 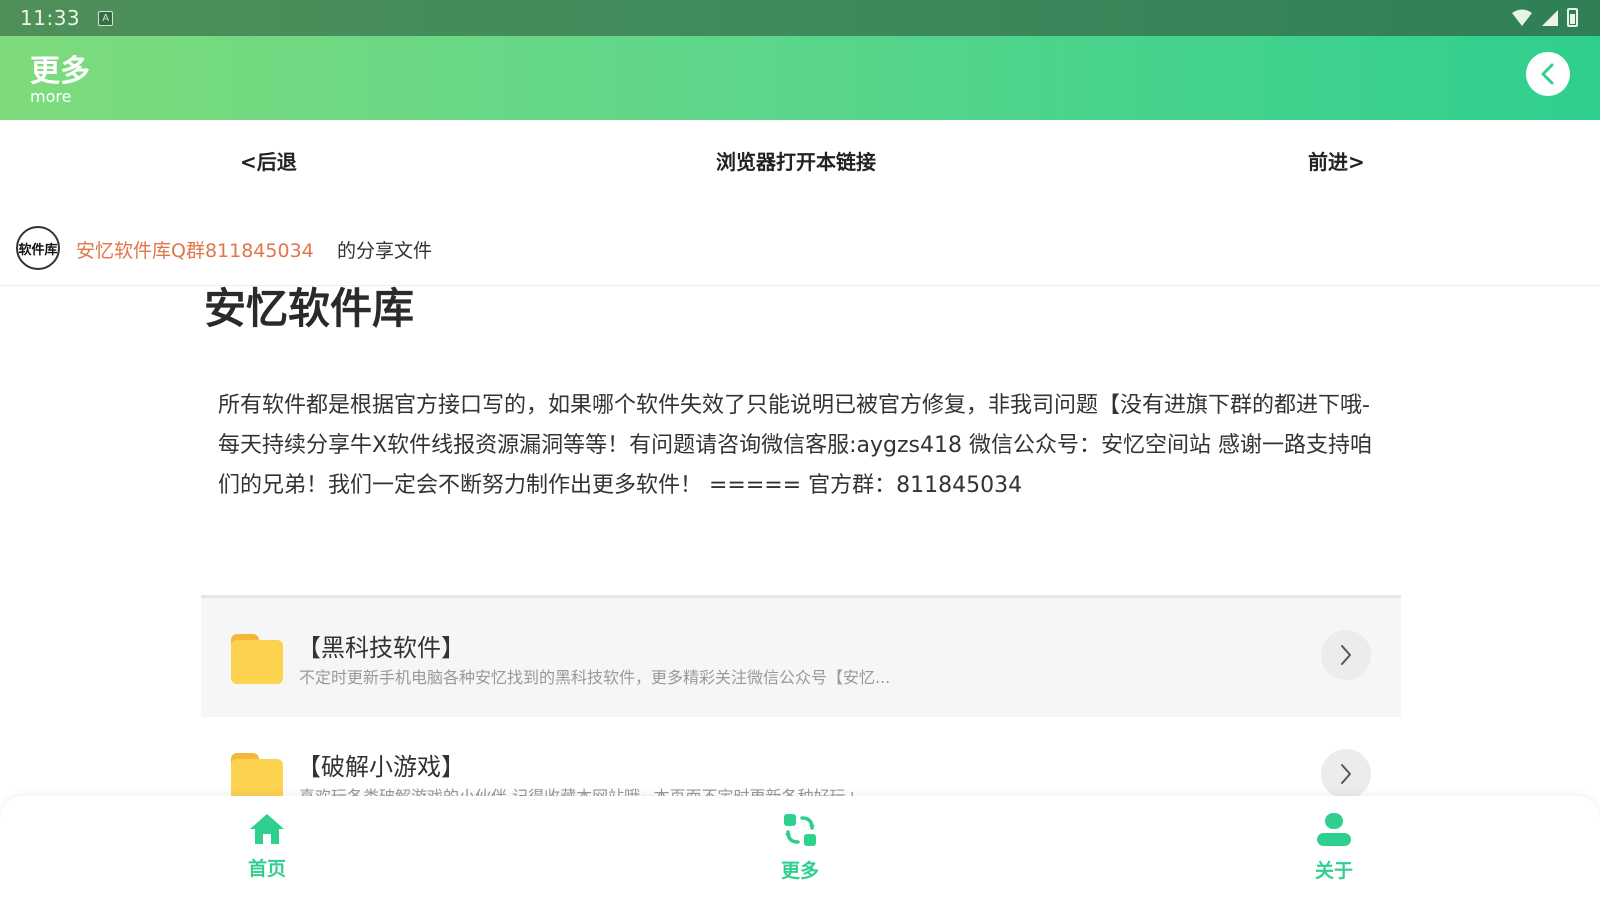 I want to click on list-item-title: 【破解小游戏】, so click(x=381, y=767).